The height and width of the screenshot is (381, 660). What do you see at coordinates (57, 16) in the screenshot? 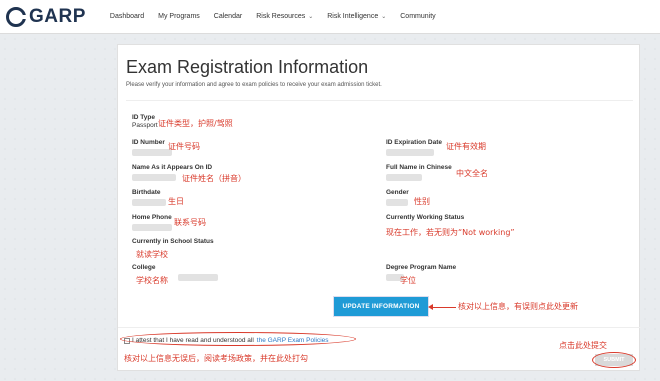
I see `logo-text: GARP` at bounding box center [57, 16].